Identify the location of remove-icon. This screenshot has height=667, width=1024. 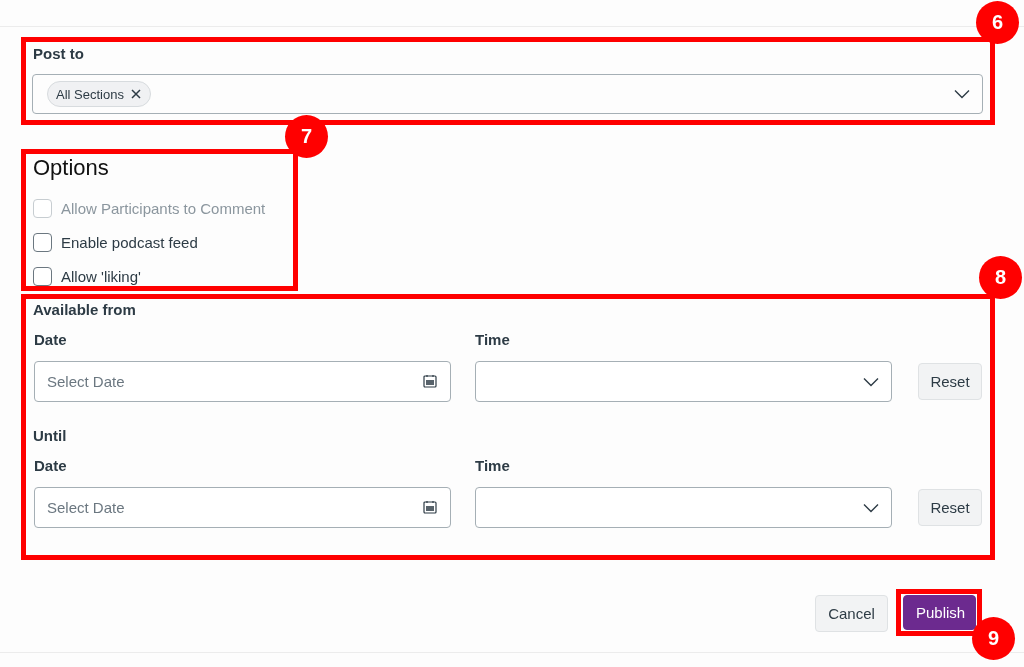
(135, 94).